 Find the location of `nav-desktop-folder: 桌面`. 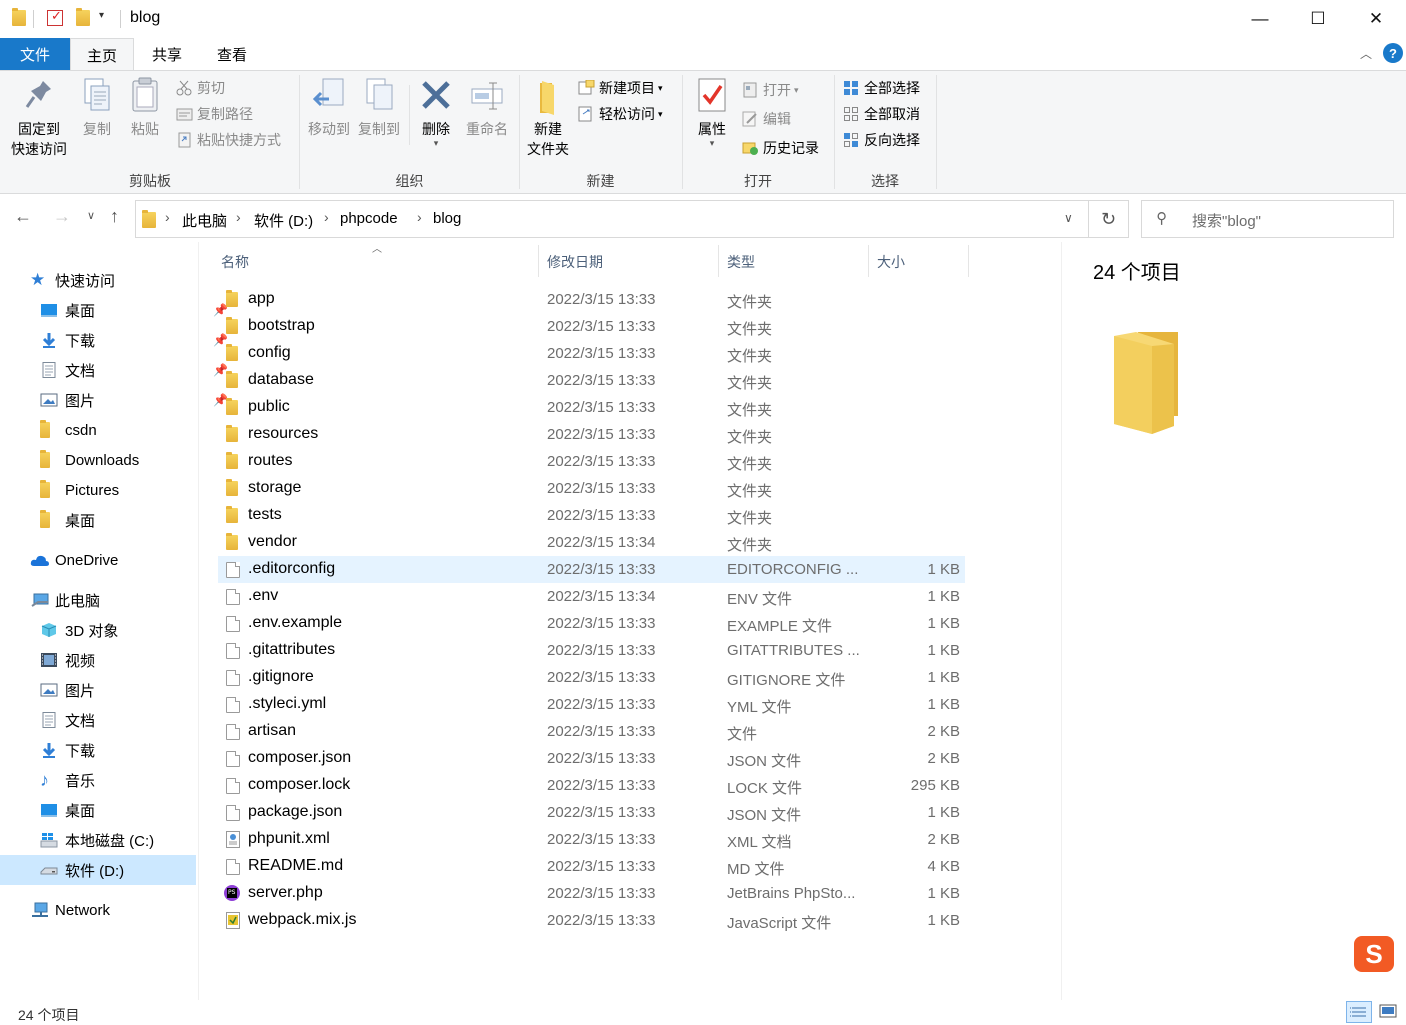

nav-desktop-folder: 桌面 is located at coordinates (138, 520).